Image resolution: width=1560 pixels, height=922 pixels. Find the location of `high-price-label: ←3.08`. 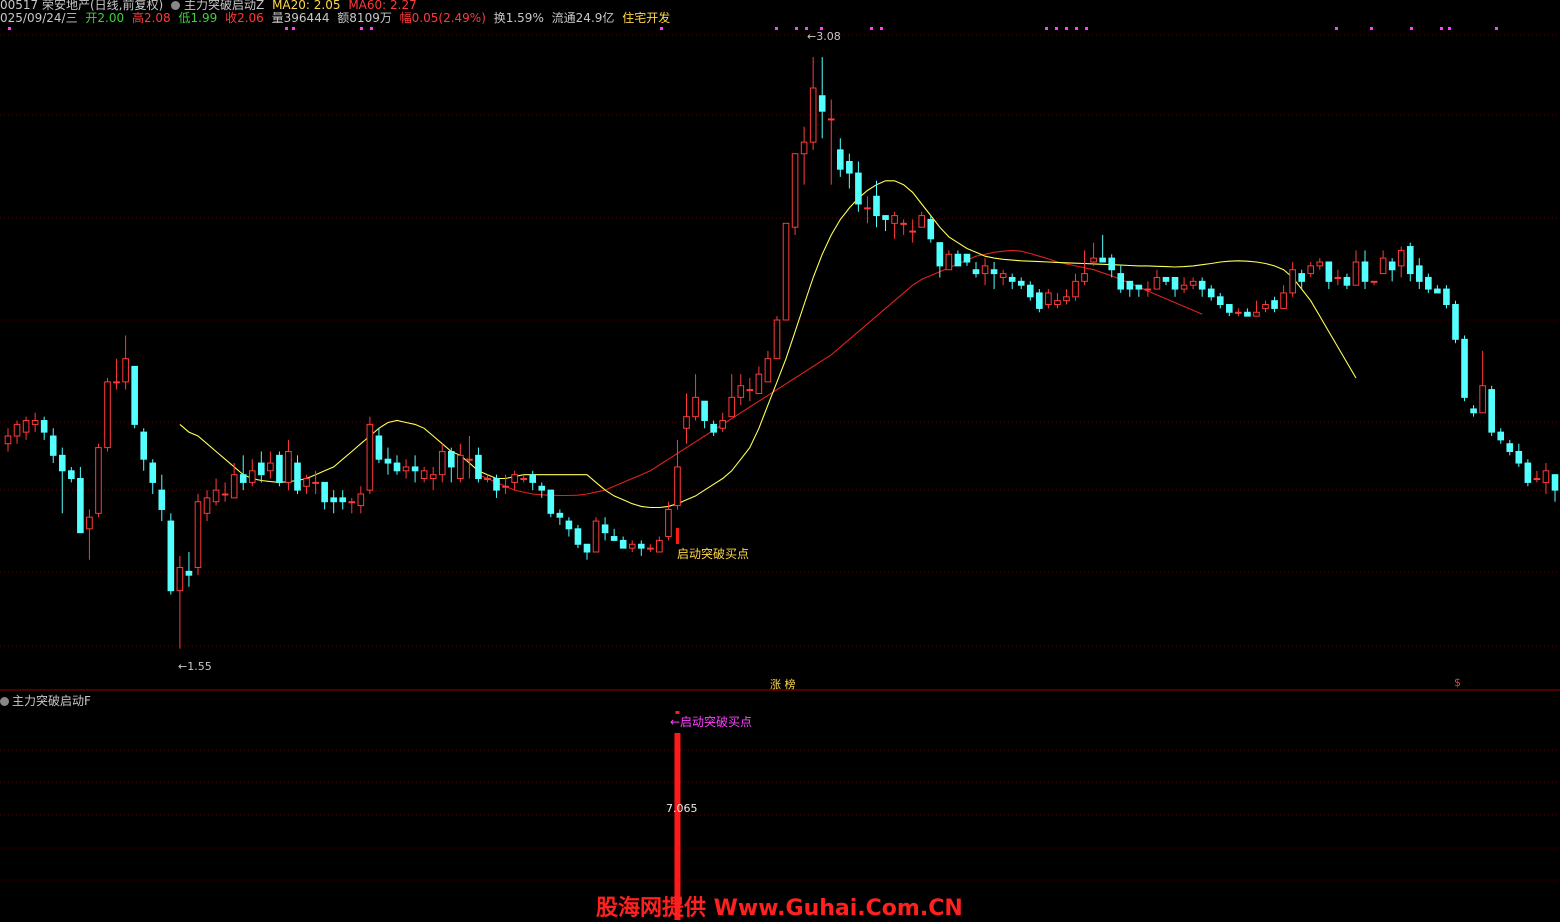

high-price-label: ←3.08 is located at coordinates (824, 36).